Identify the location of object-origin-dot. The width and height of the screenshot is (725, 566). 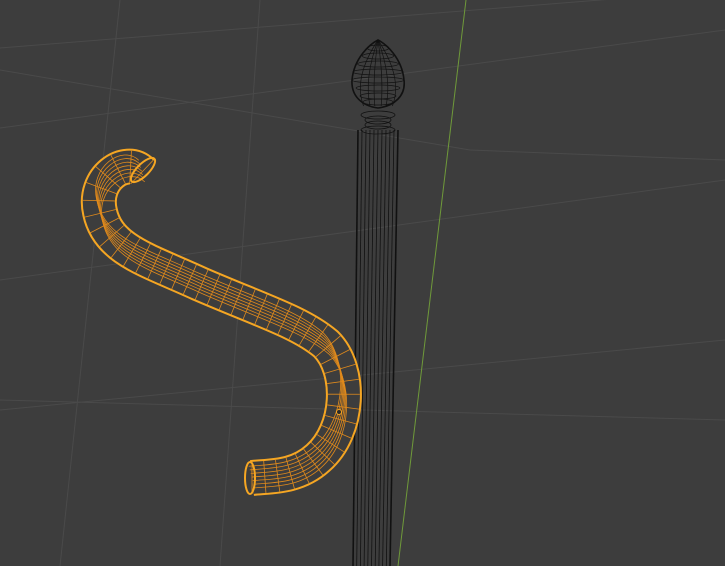
(339, 412).